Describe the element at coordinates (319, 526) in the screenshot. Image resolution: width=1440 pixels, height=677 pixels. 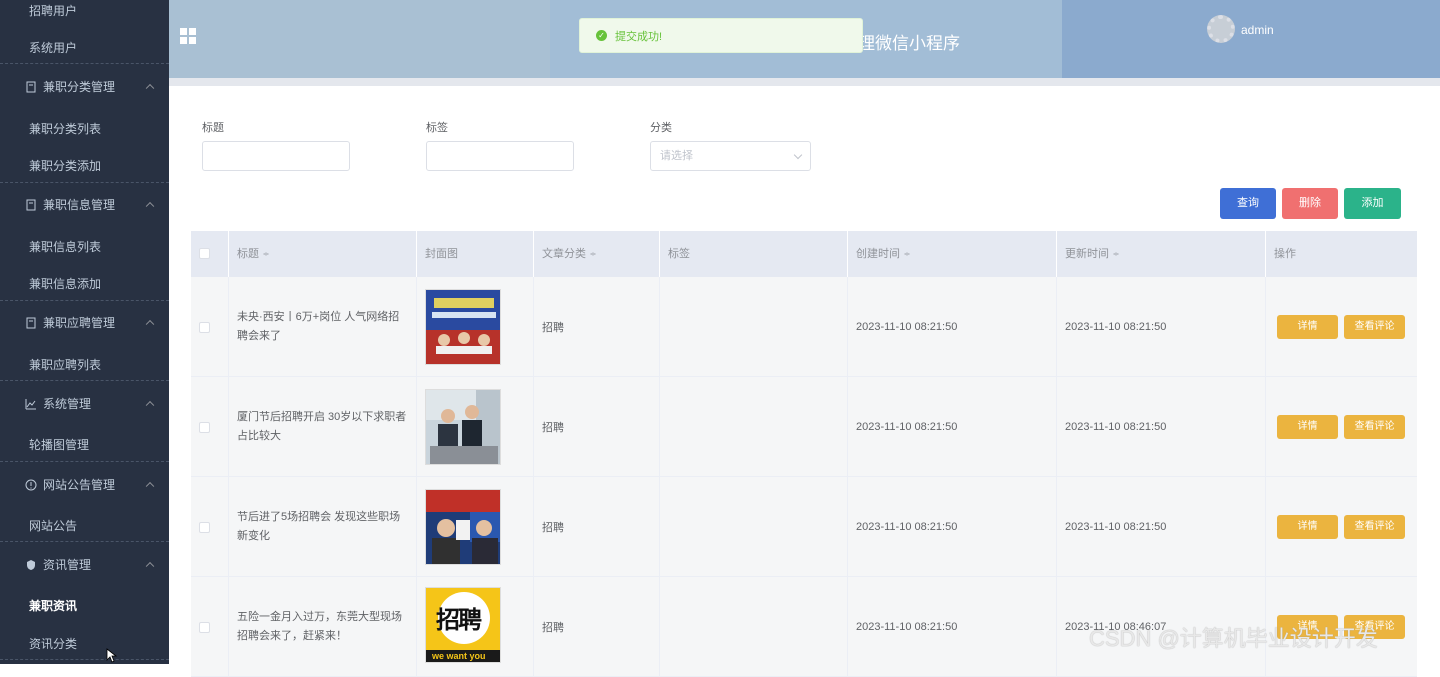
I see `row-title: 节后进了5场招聘会 发现这些职场新变化` at that location.